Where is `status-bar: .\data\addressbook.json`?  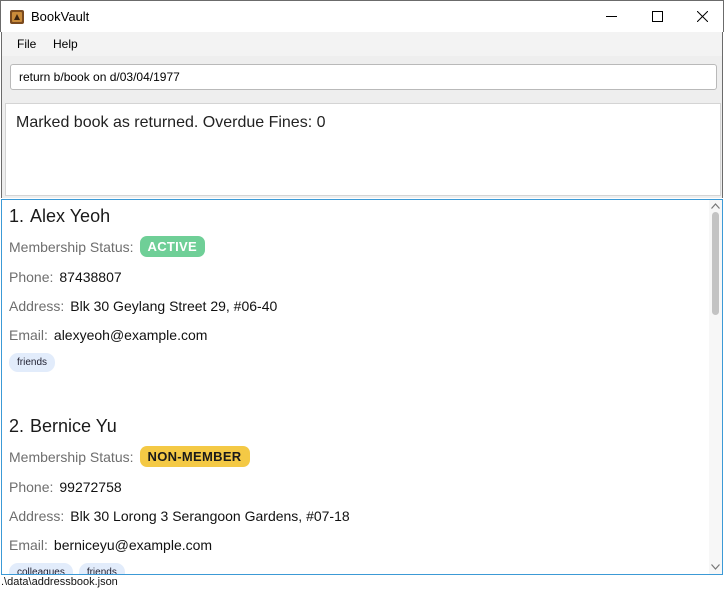 status-bar: .\data\addressbook.json is located at coordinates (362, 583).